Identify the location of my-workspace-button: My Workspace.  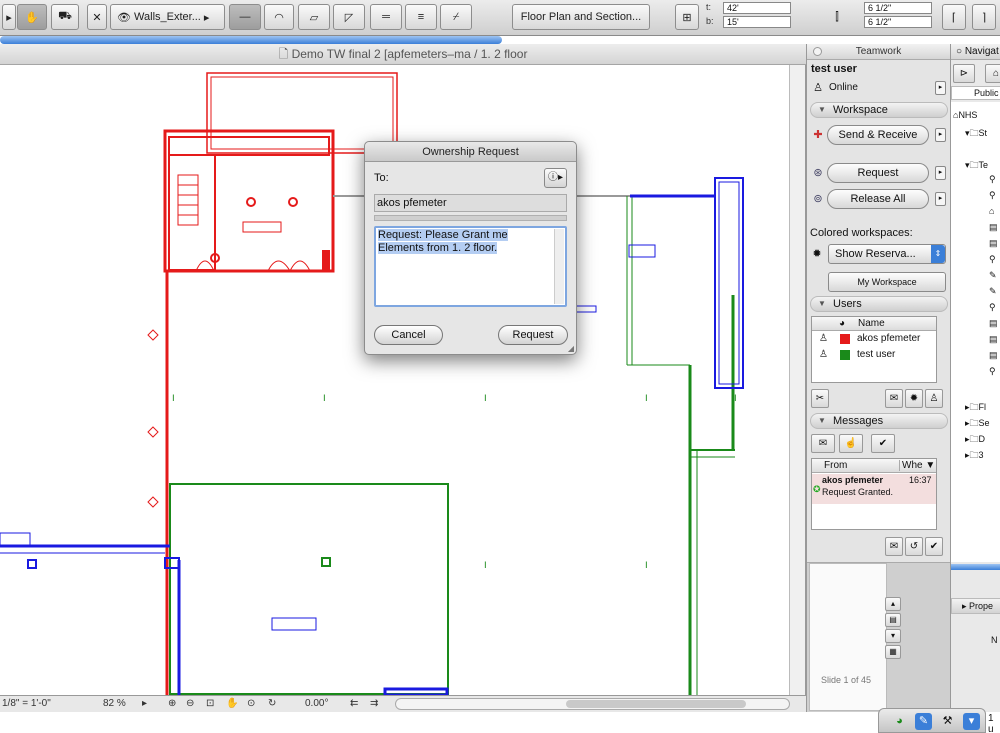
(887, 282).